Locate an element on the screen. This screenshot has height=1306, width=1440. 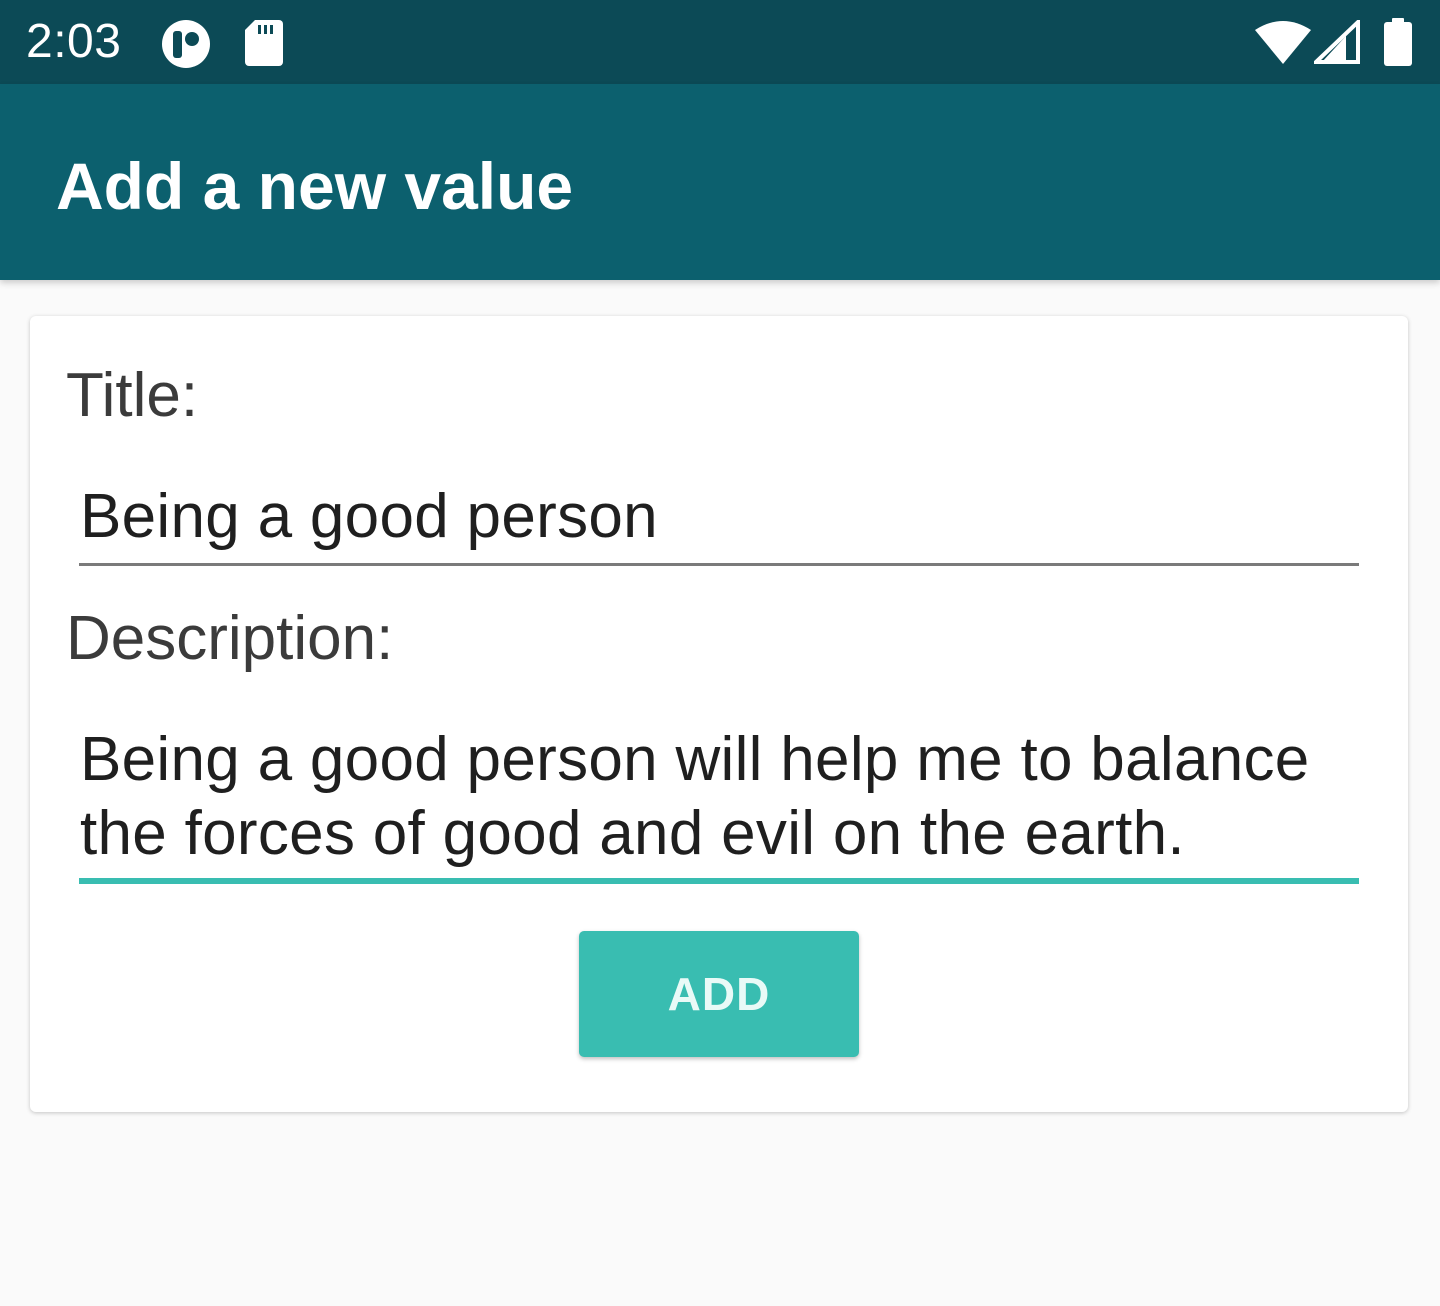
title-label: Title: is located at coordinates (132, 395).